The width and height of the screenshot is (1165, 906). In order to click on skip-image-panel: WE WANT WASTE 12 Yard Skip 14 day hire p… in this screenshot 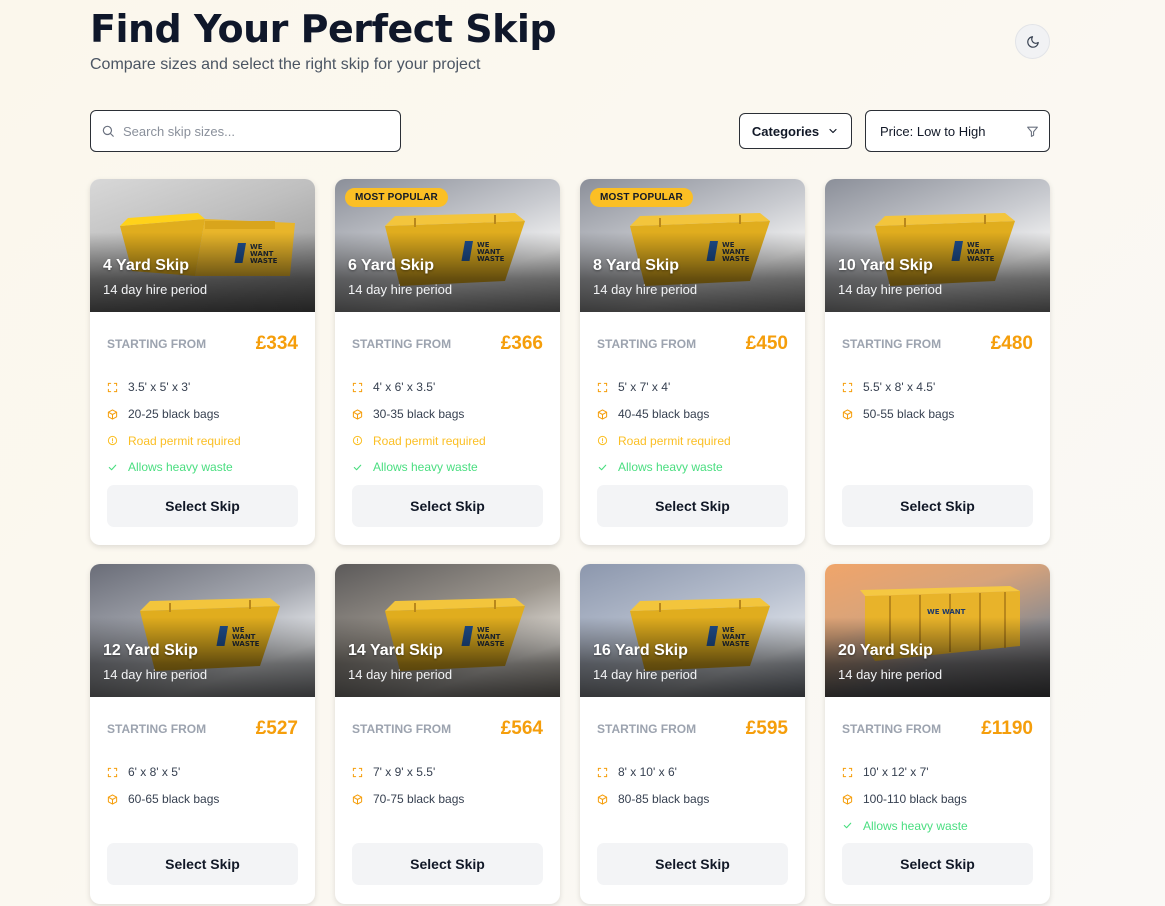, I will do `click(202, 630)`.